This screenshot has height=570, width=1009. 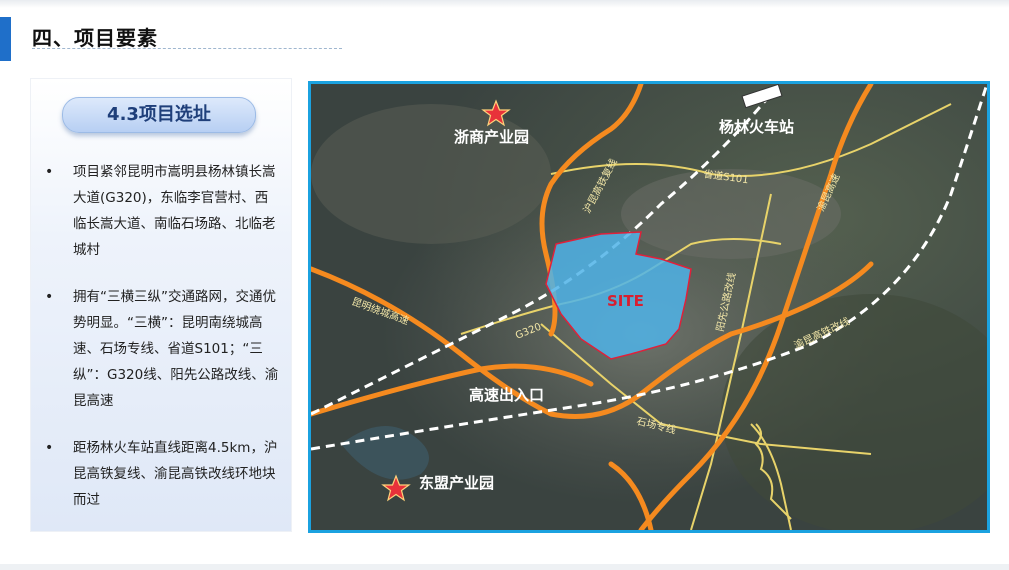 What do you see at coordinates (431, 174) in the screenshot?
I see `town-area` at bounding box center [431, 174].